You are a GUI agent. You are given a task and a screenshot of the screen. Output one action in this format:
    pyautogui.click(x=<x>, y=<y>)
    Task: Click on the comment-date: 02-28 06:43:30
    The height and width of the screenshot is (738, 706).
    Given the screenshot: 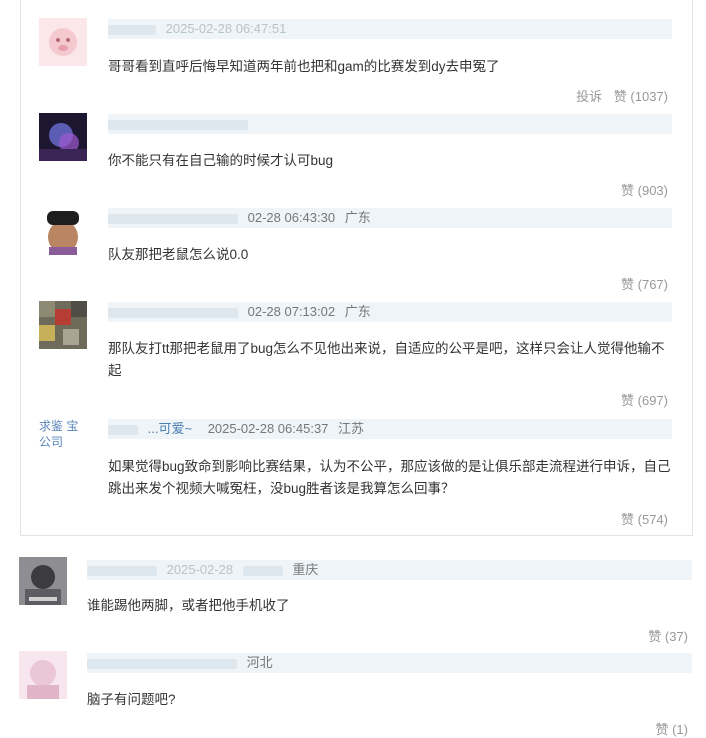 What is the action you would take?
    pyautogui.click(x=291, y=217)
    